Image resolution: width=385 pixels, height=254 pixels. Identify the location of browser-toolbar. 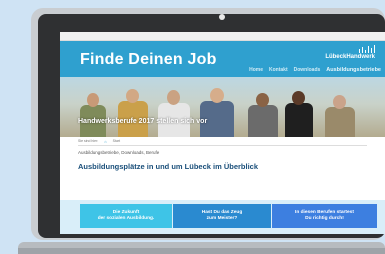
(222, 36).